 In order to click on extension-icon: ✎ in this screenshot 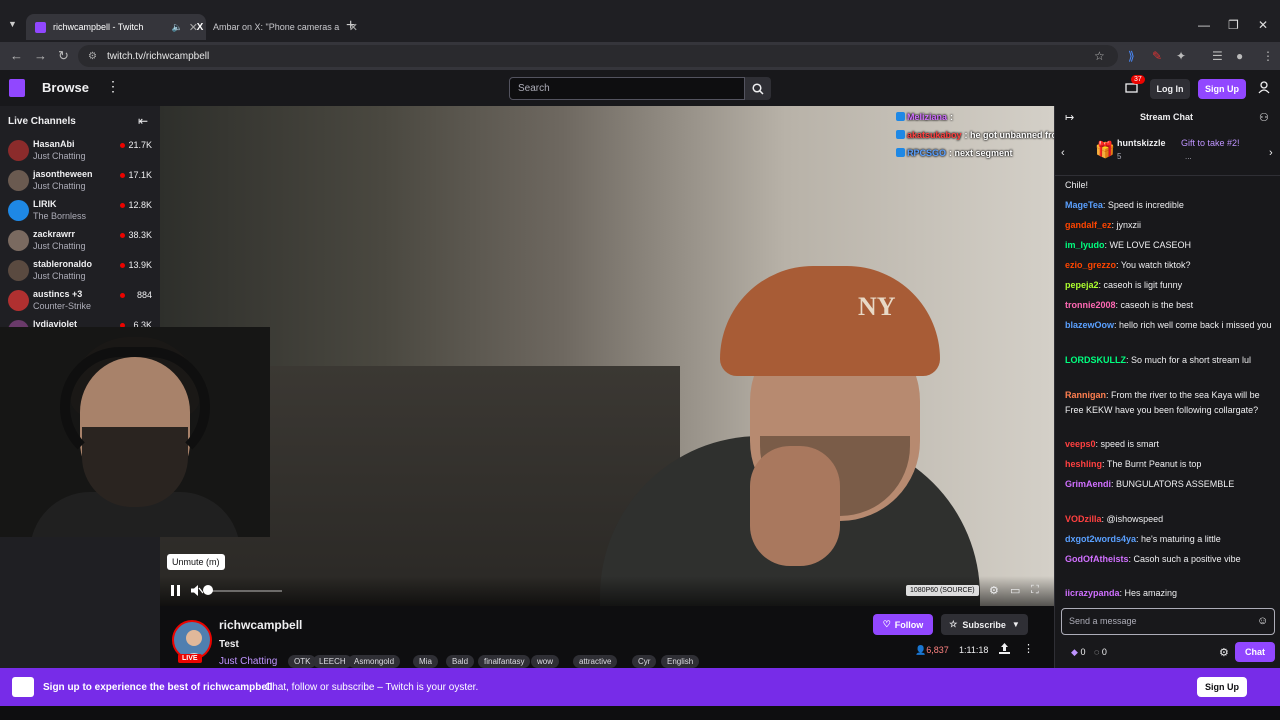, I will do `click(1157, 56)`.